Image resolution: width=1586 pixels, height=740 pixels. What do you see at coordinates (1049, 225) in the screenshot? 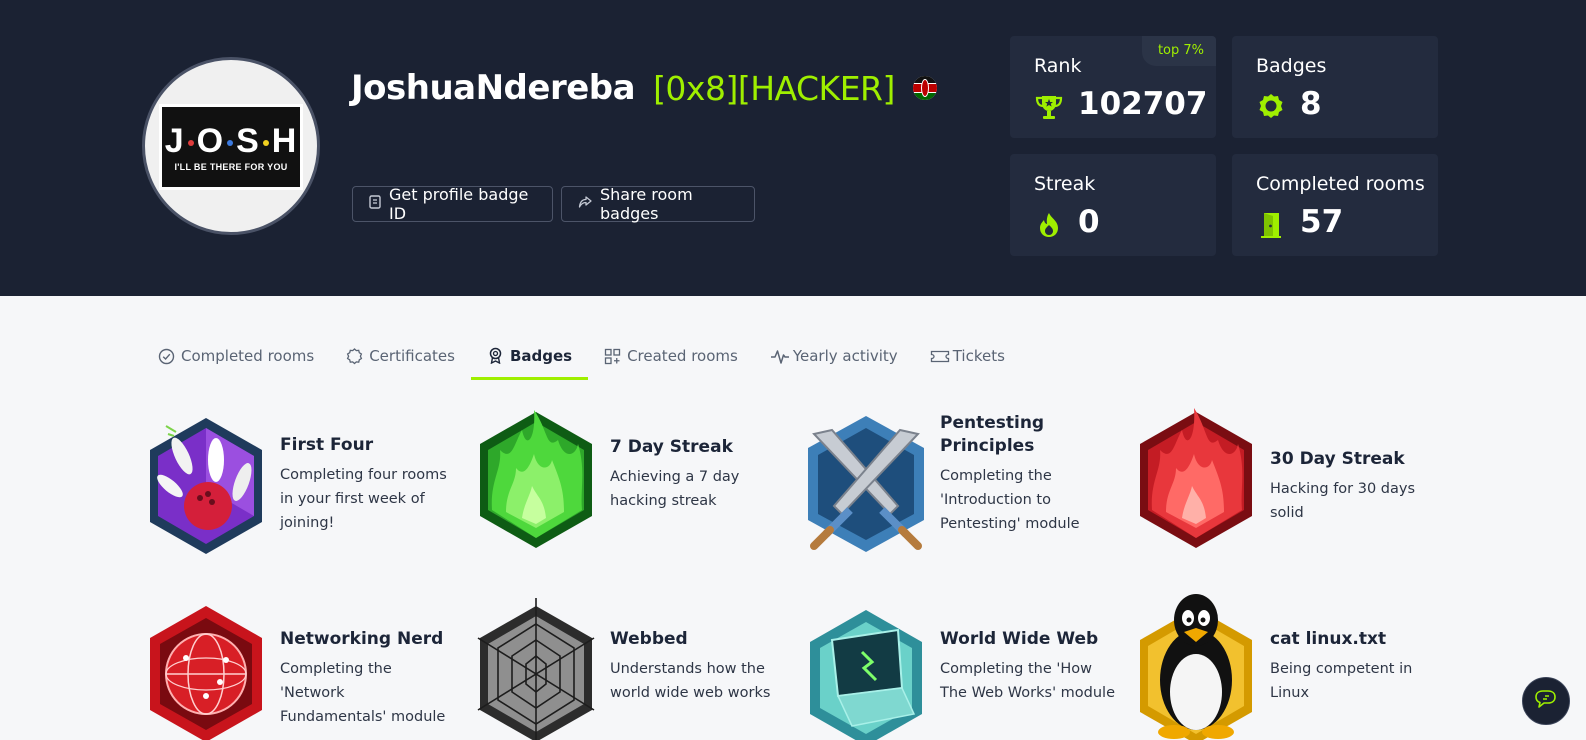
I see `flame-icon` at bounding box center [1049, 225].